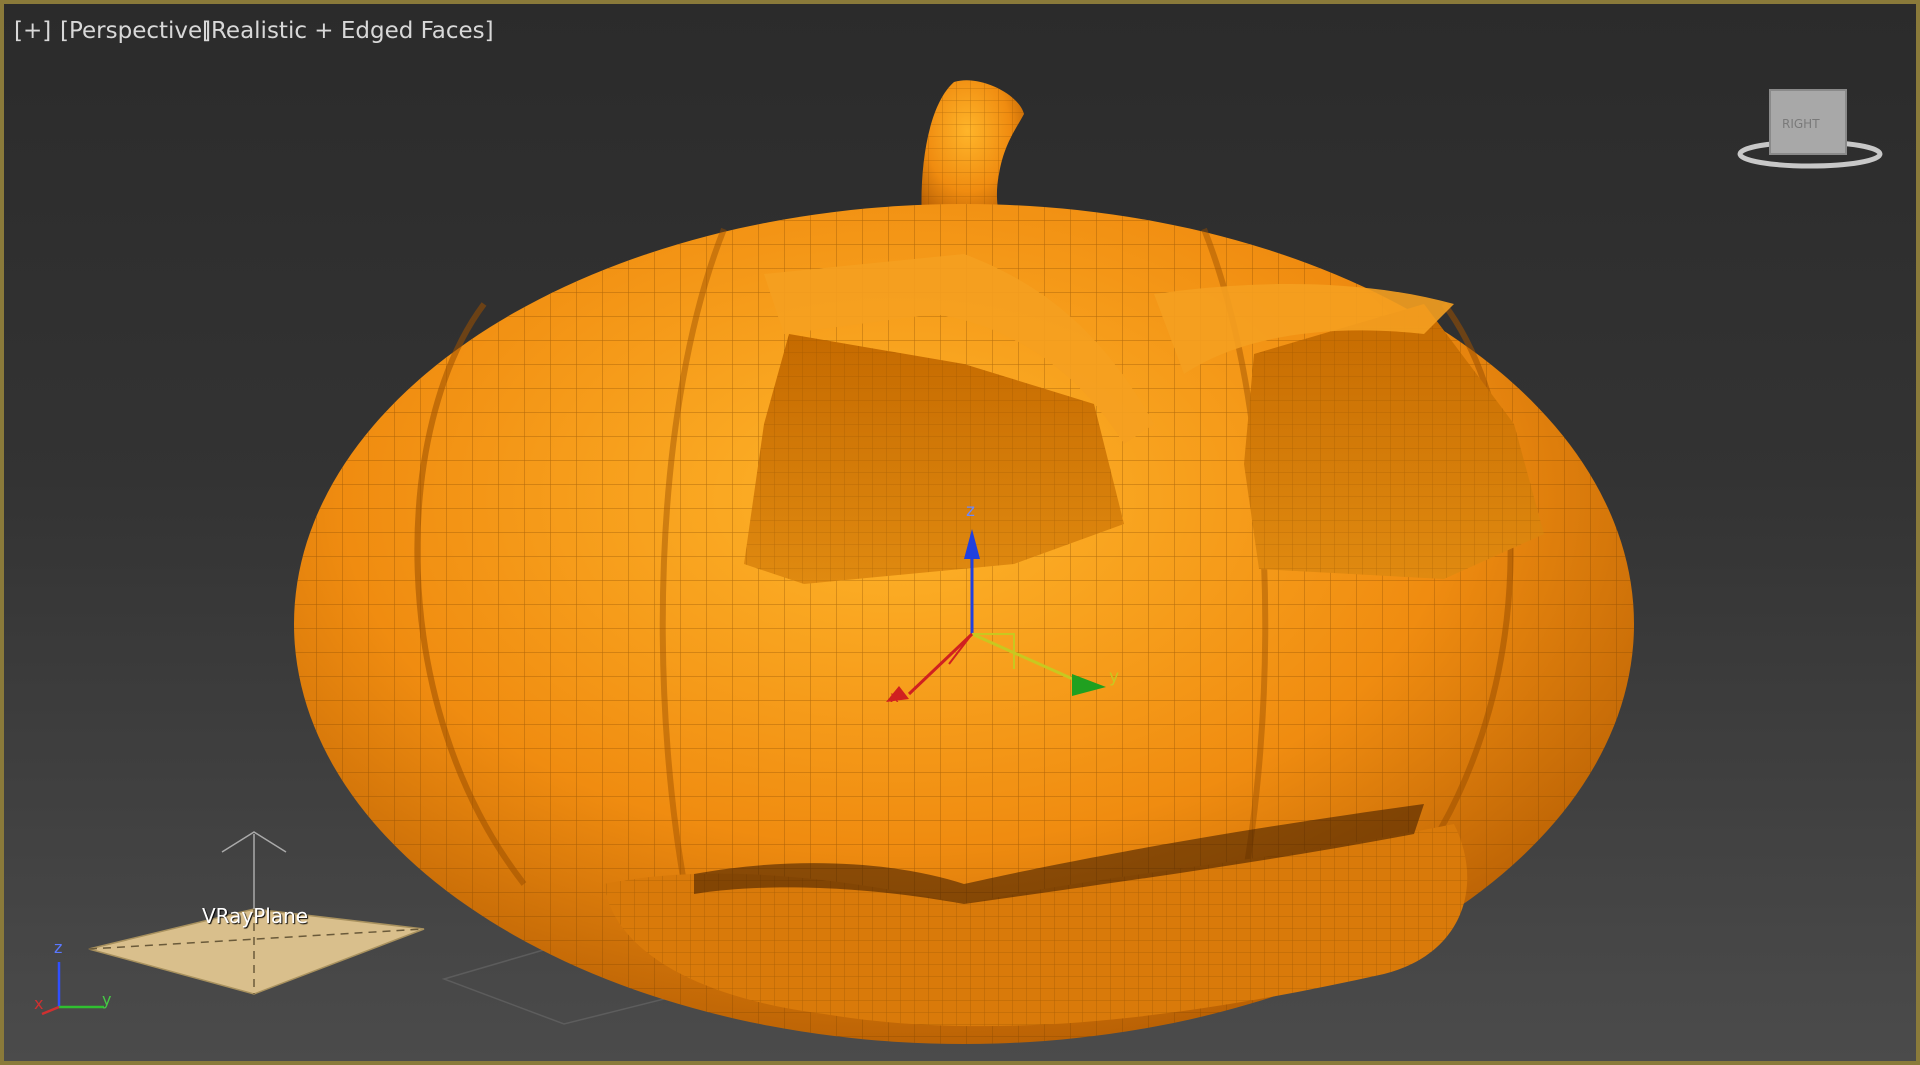 Image resolution: width=1920 pixels, height=1065 pixels. Describe the element at coordinates (107, 999) in the screenshot. I see `axis-y-label: y` at that location.